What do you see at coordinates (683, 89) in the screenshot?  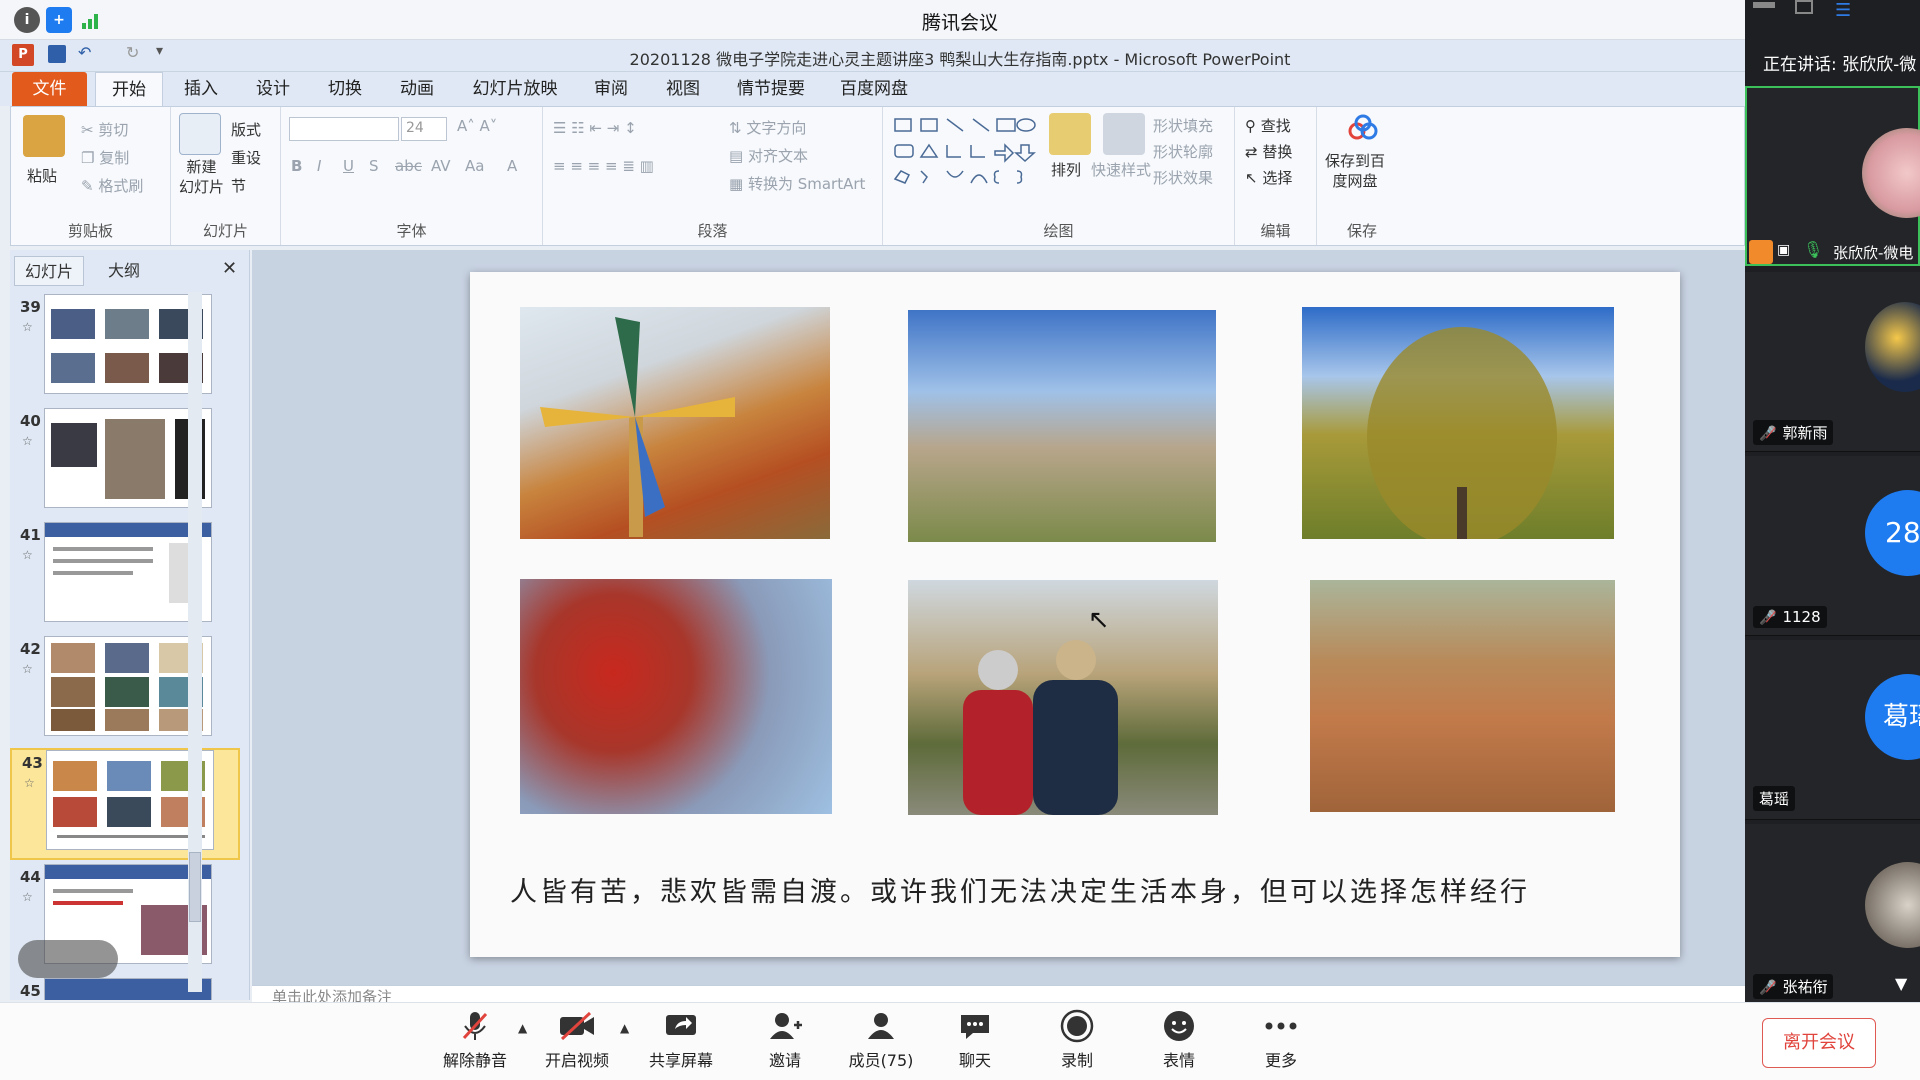 I see `tab-view: 视图` at bounding box center [683, 89].